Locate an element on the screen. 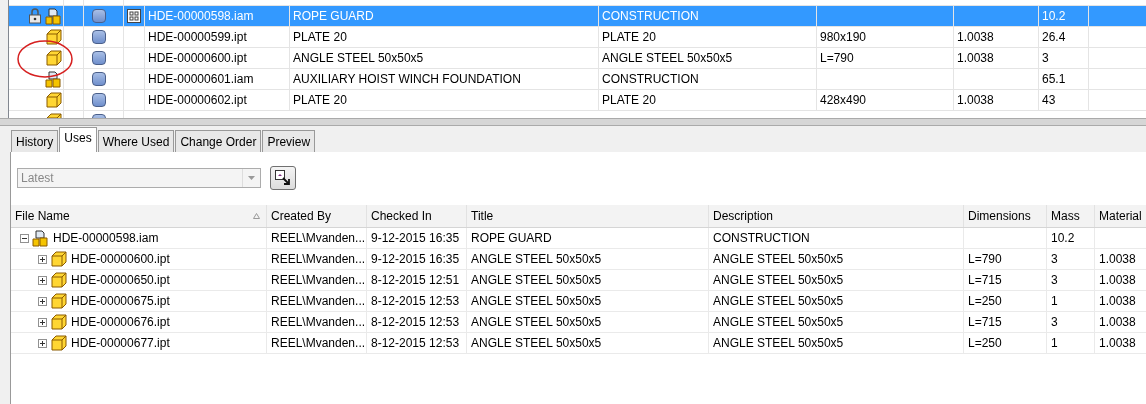 The width and height of the screenshot is (1146, 404). grid-cell: 43 is located at coordinates (1064, 100).